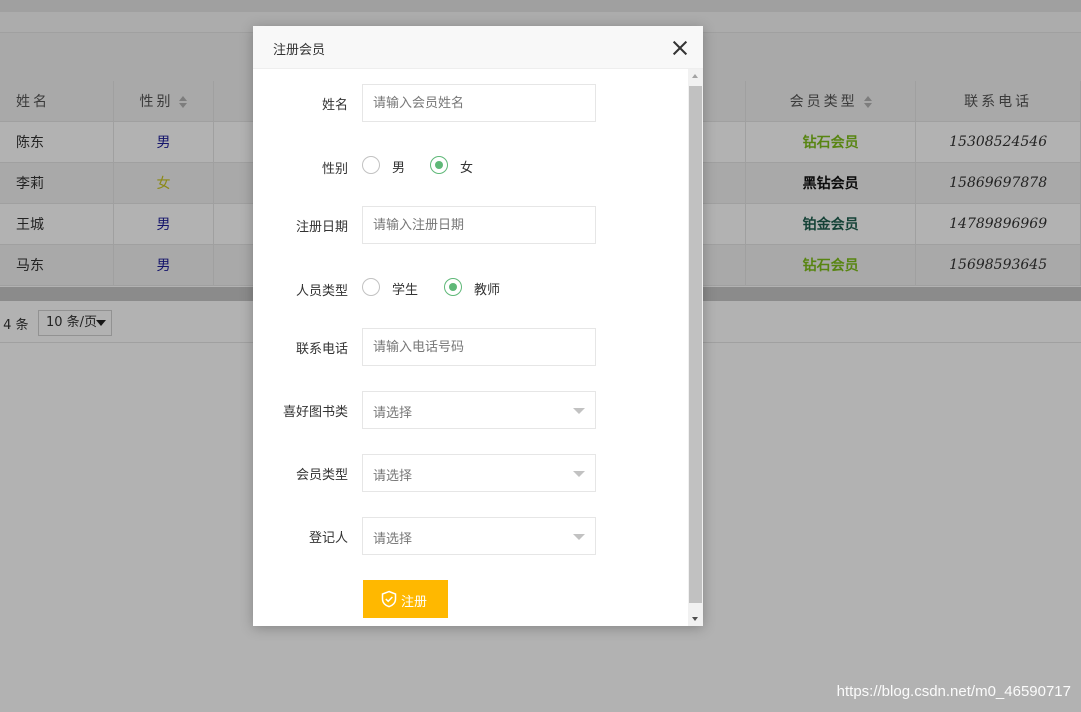 This screenshot has height=712, width=1081. I want to click on name-input, so click(479, 103).